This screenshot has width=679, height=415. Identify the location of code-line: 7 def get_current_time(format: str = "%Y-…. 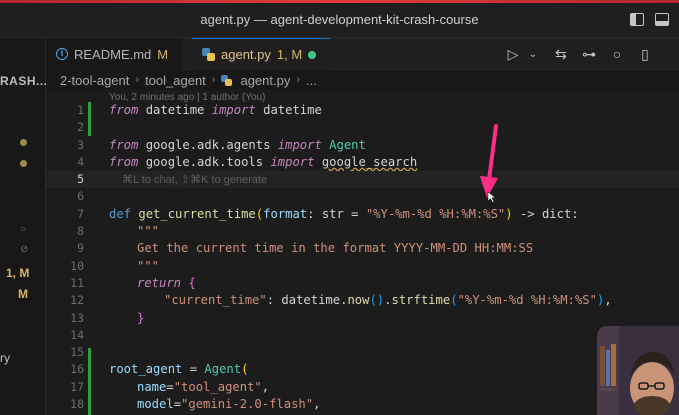
(362, 214).